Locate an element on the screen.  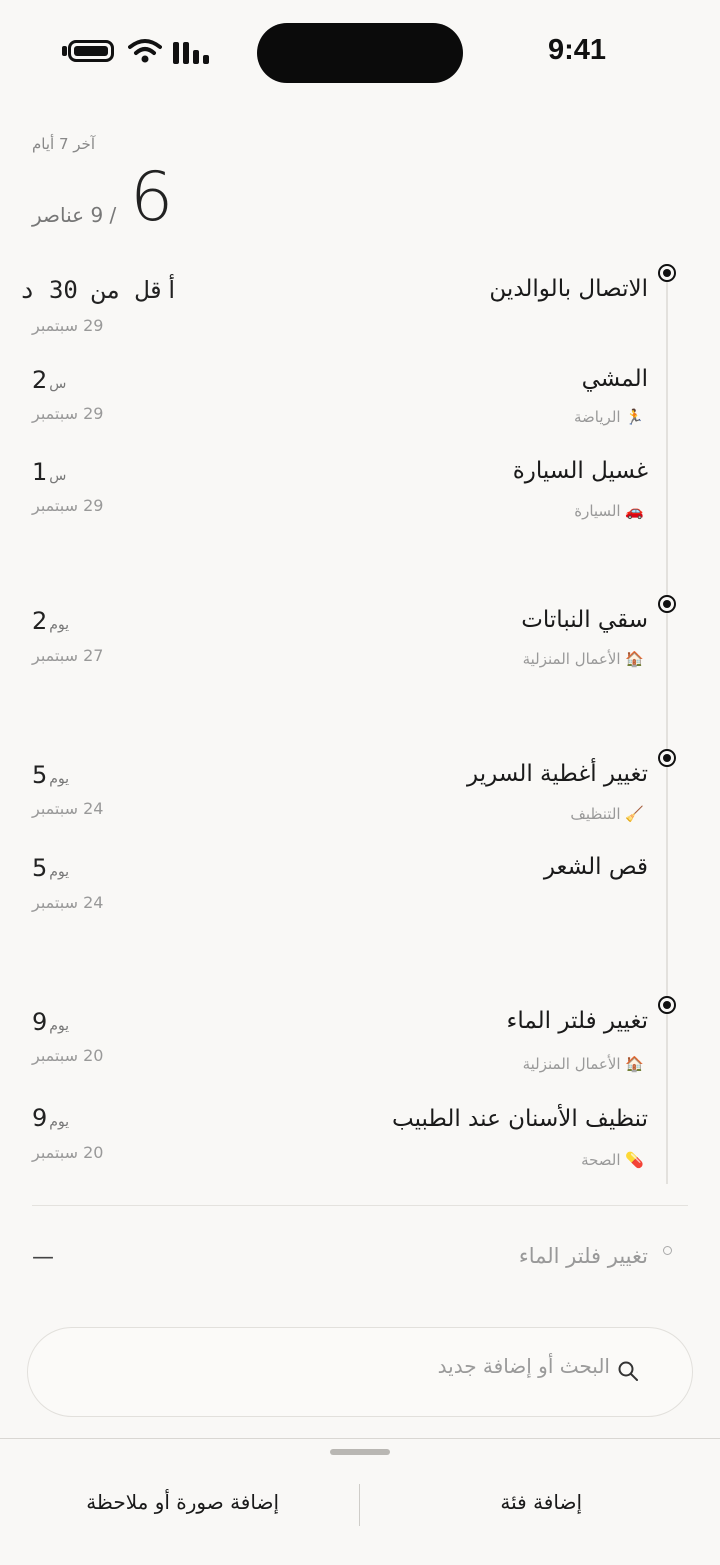
period-label: آخر 7 أيام is located at coordinates (63, 144).